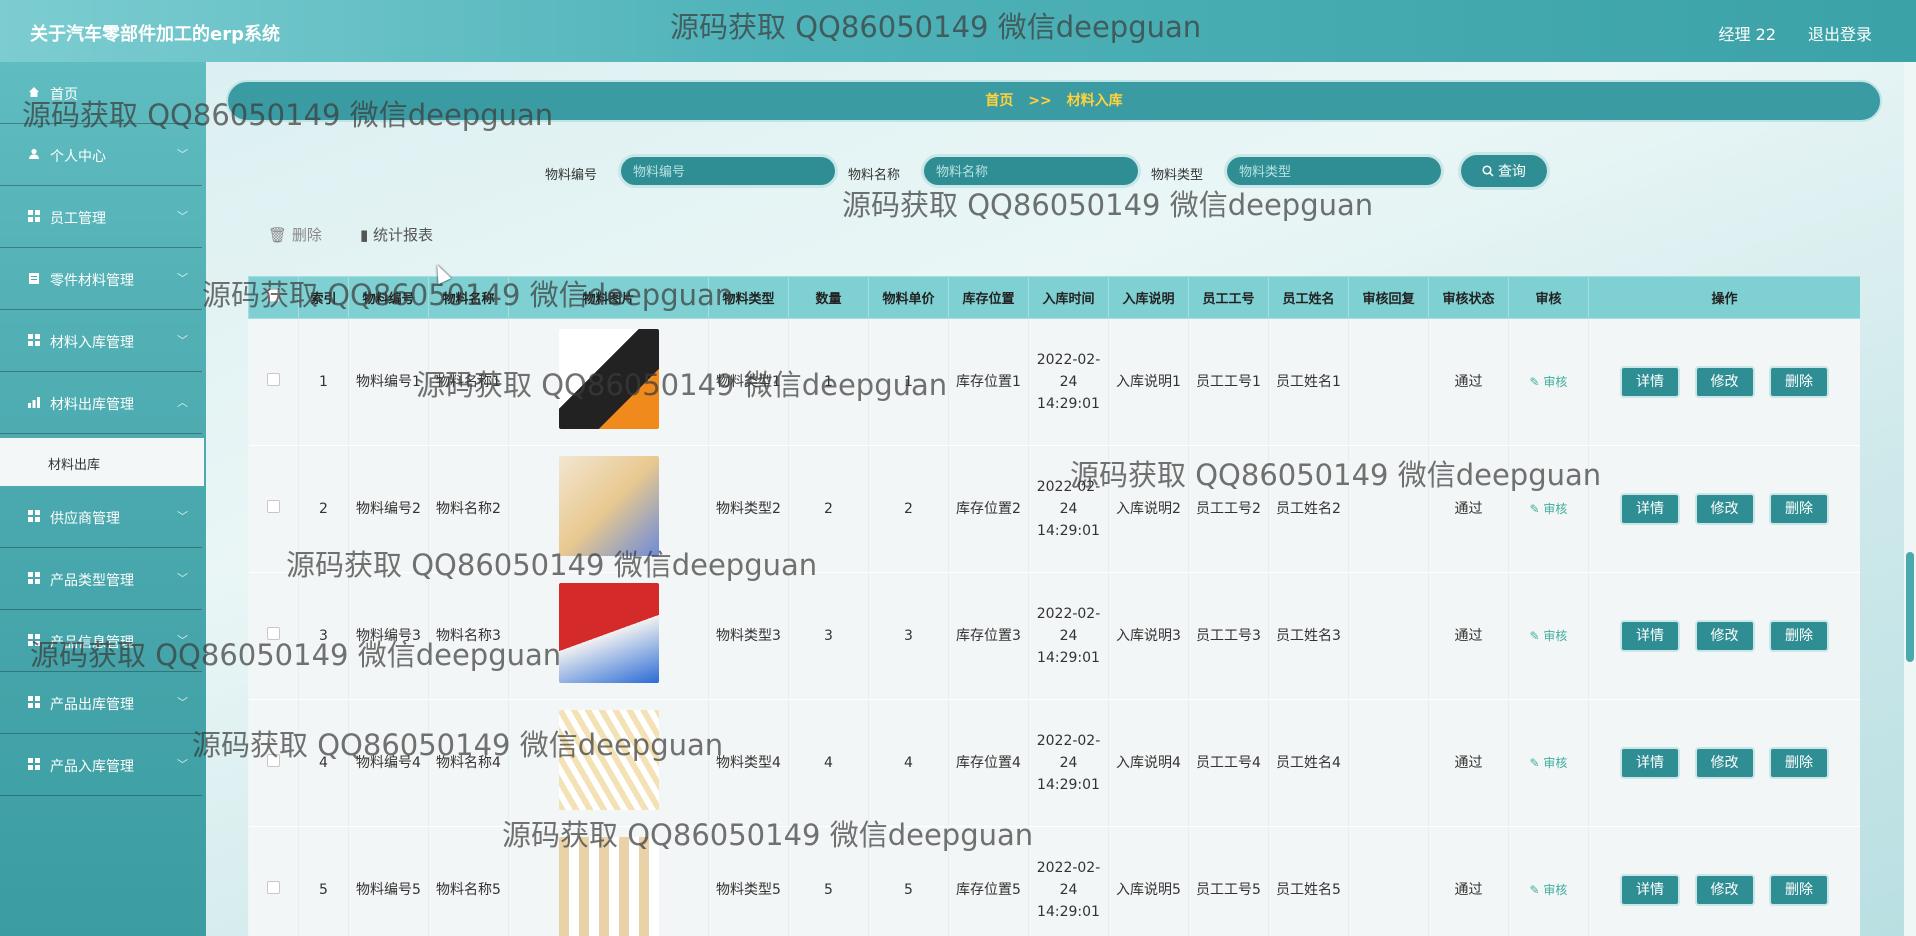  I want to click on column-header: 审核, so click(1548, 297).